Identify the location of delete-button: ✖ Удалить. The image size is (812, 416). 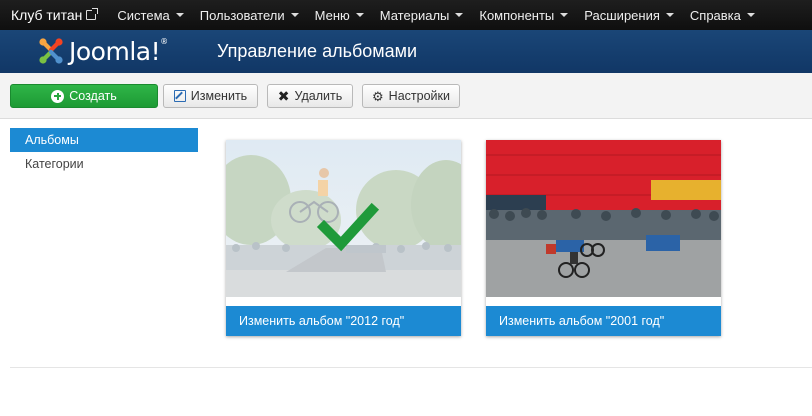
(310, 96).